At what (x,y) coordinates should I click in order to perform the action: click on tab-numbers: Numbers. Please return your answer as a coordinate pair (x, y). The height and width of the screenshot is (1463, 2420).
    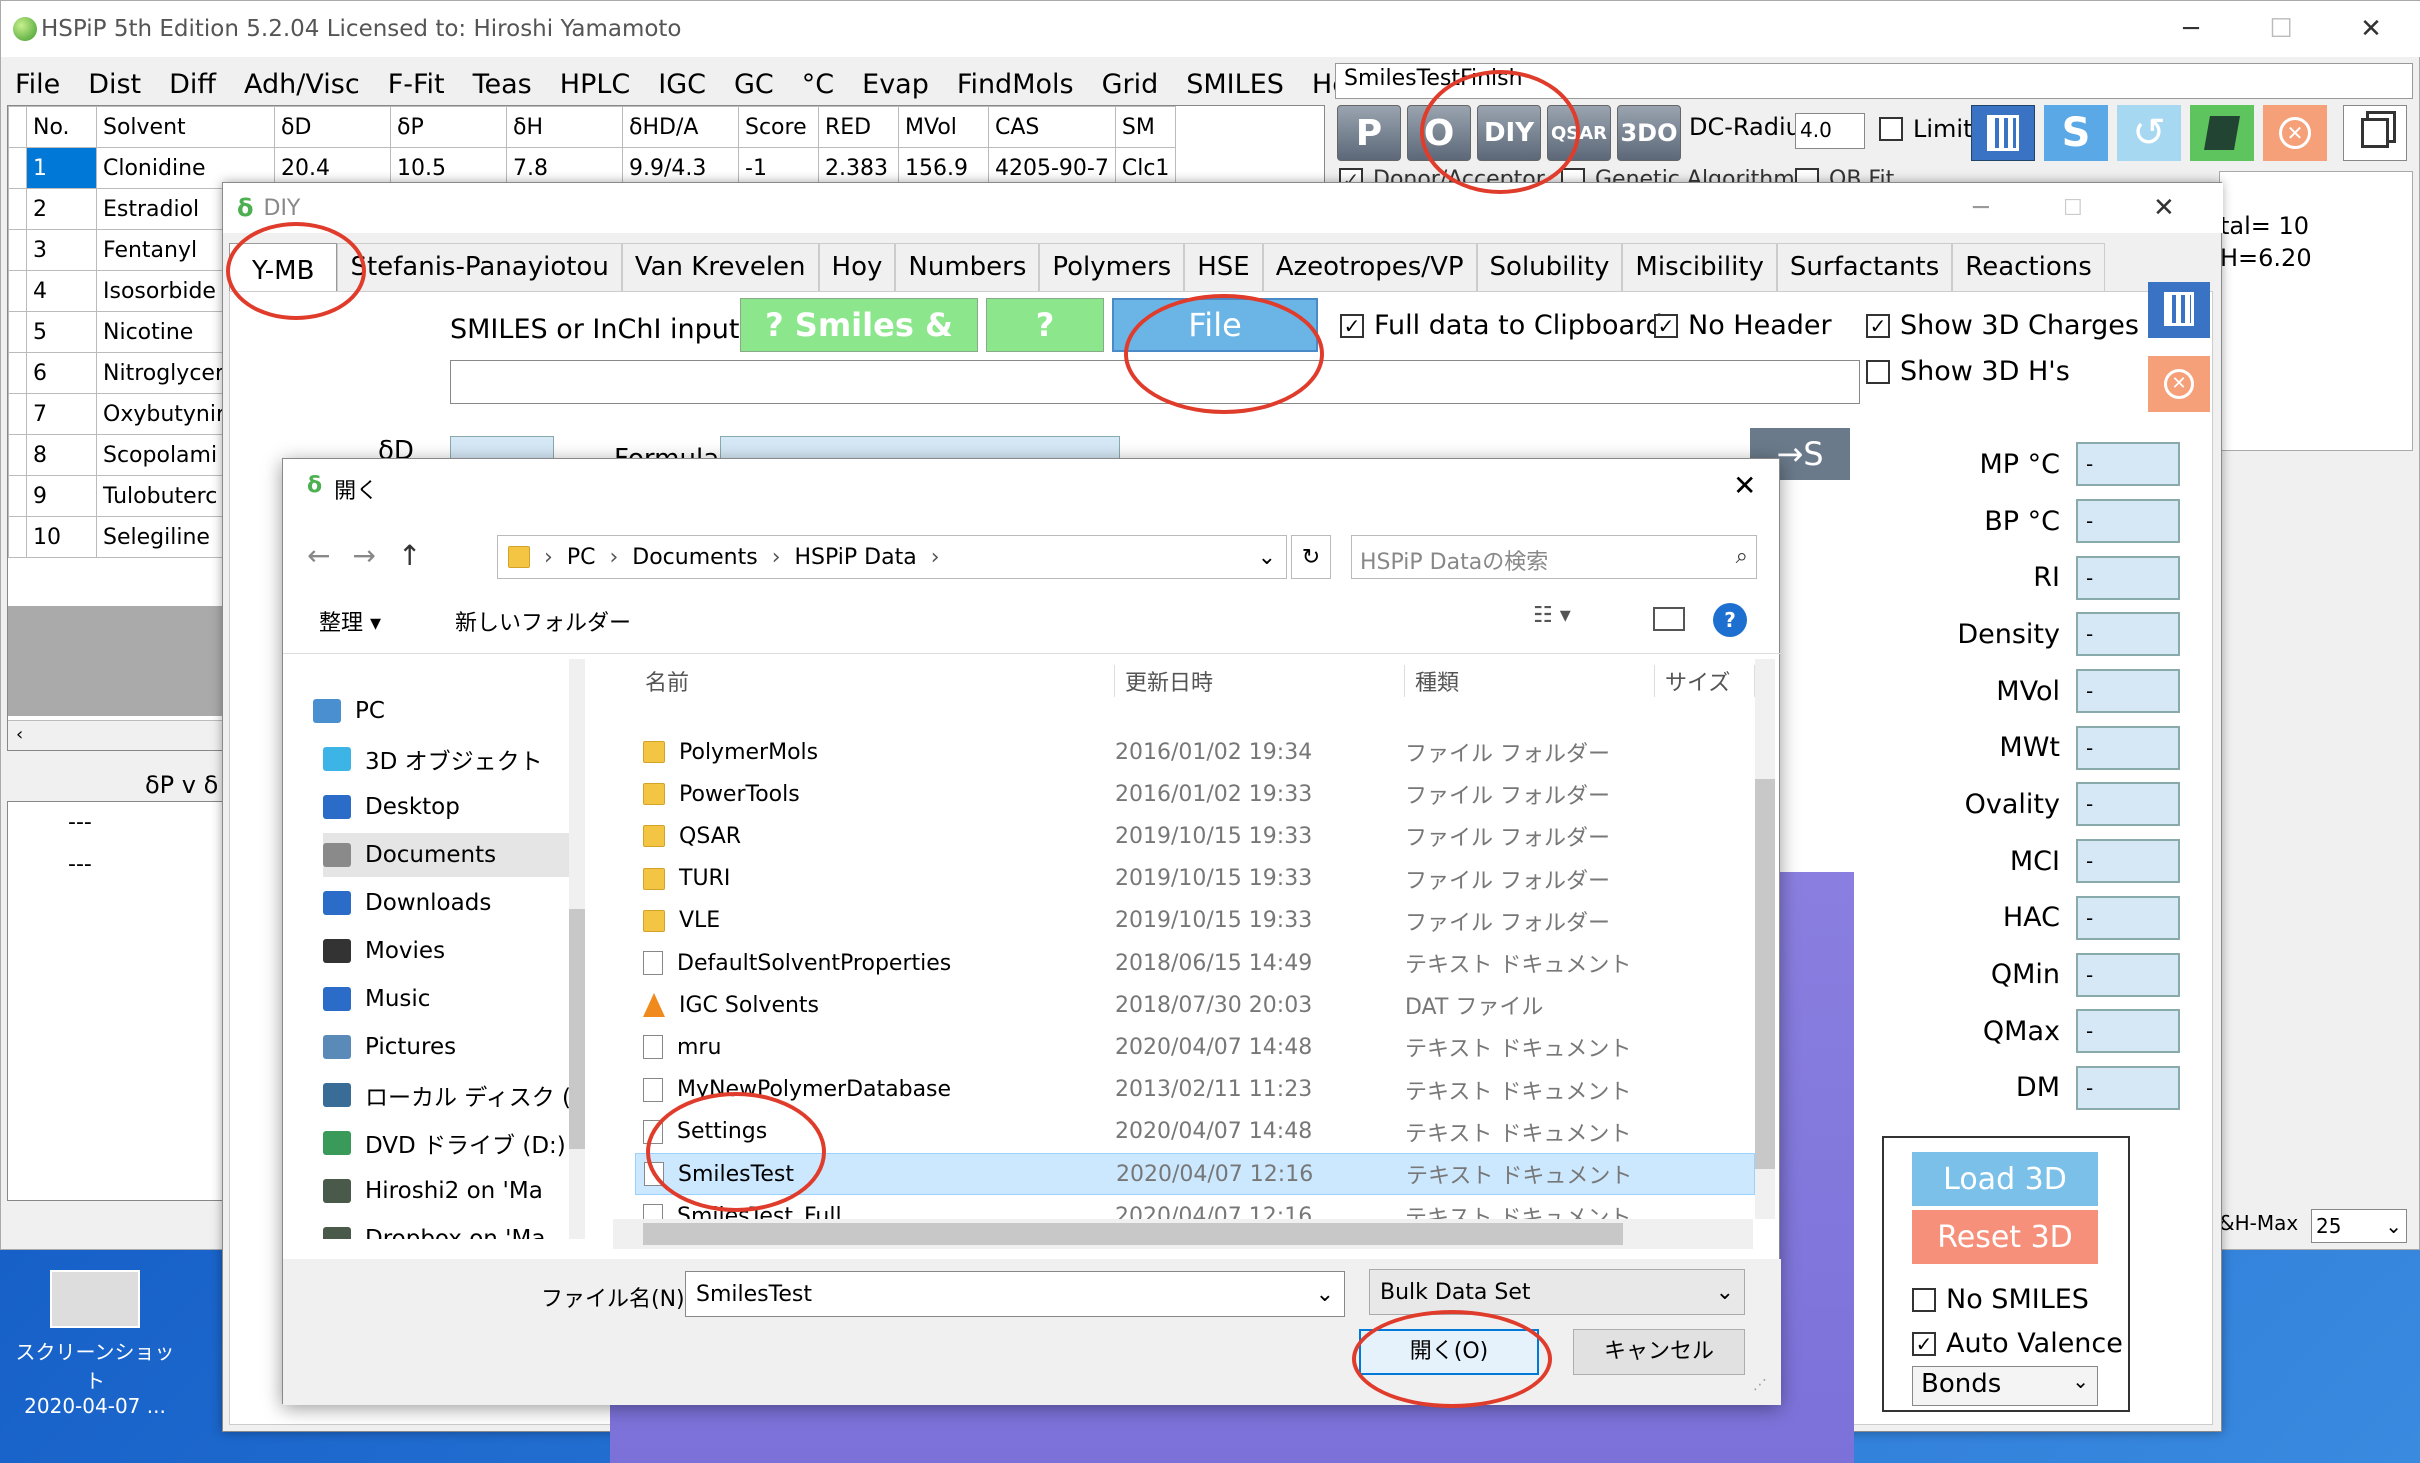
    Looking at the image, I should click on (967, 267).